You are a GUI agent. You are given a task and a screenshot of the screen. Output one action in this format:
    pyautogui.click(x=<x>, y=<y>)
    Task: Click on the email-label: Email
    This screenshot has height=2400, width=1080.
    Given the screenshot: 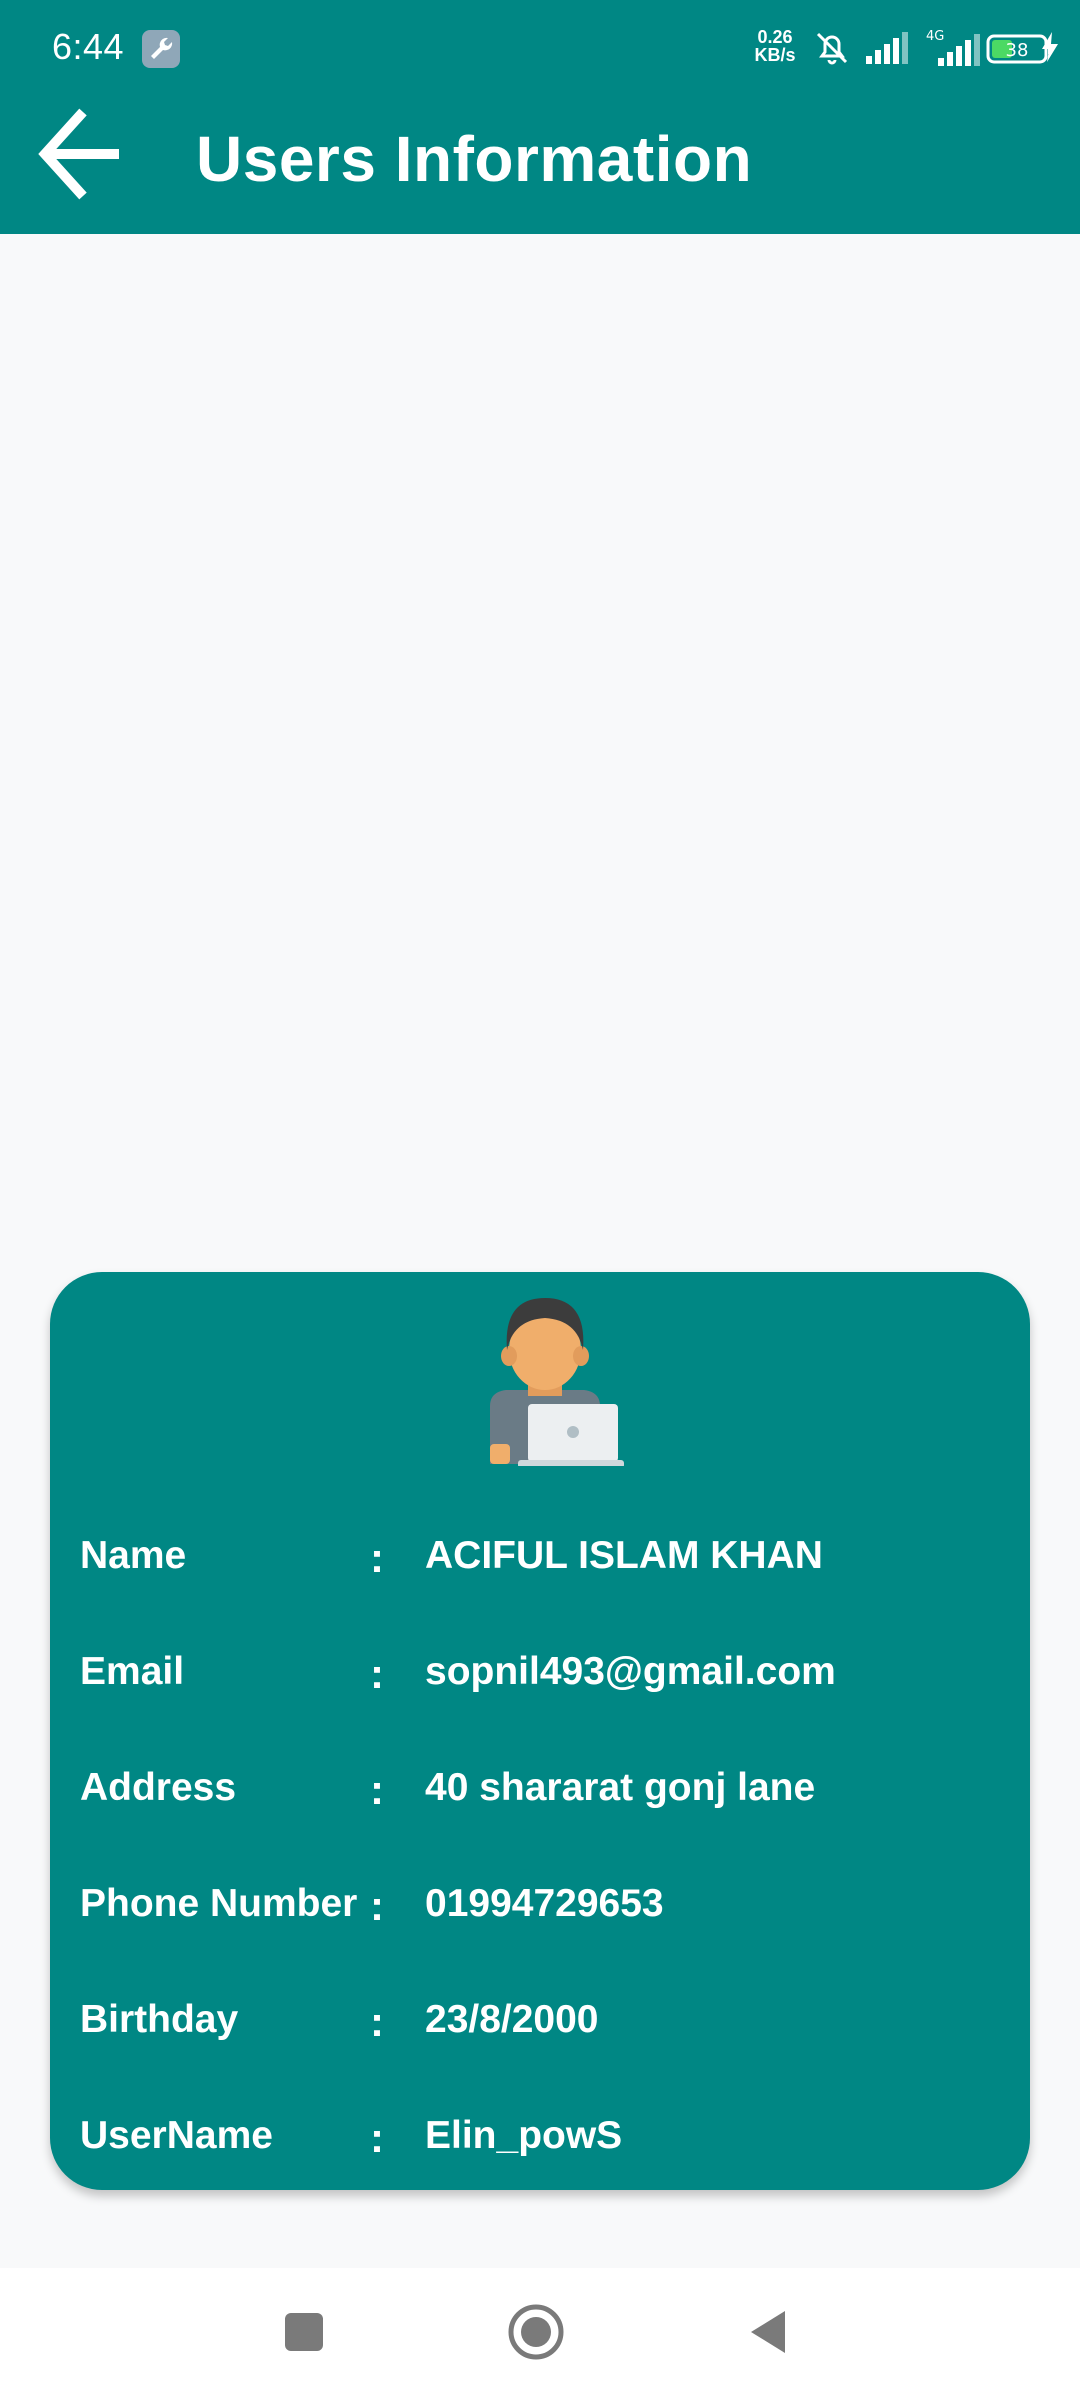 What is the action you would take?
    pyautogui.click(x=132, y=1671)
    